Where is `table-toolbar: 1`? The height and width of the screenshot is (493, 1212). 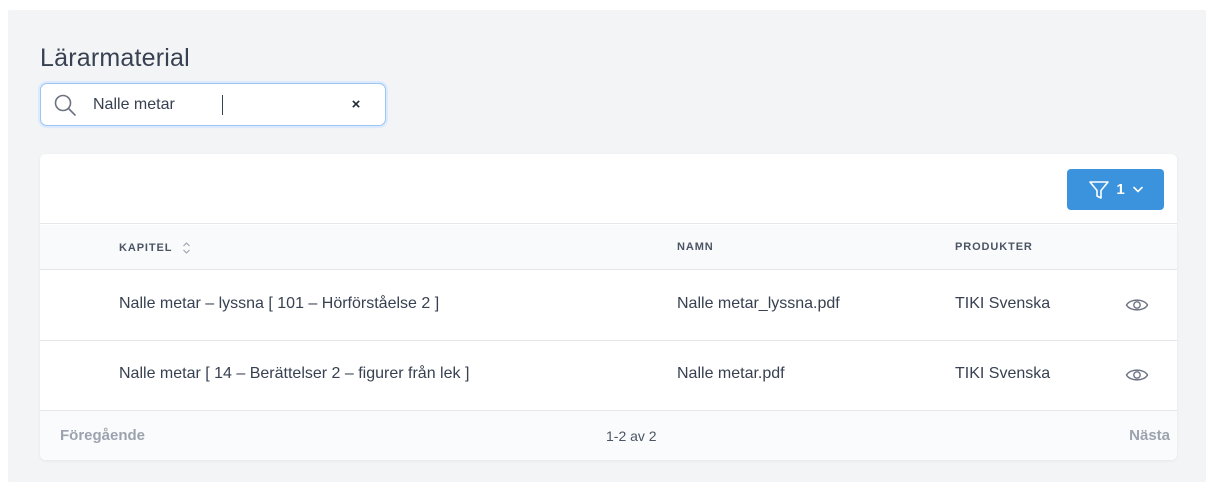
table-toolbar: 1 is located at coordinates (608, 189).